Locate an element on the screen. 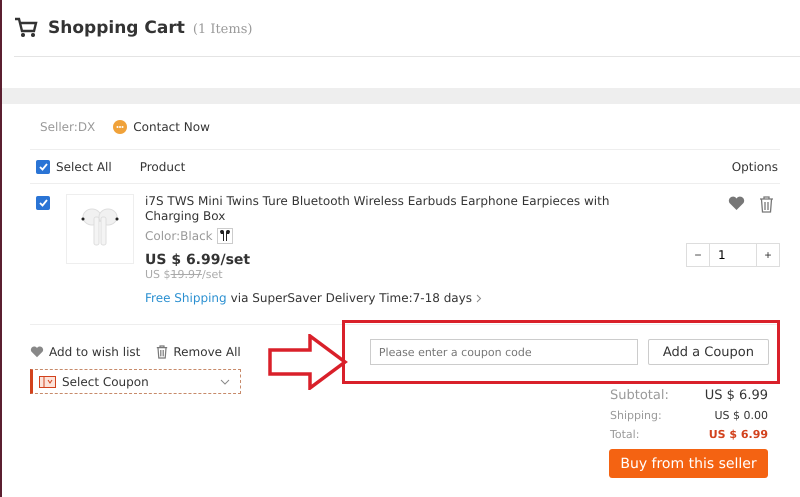 This screenshot has height=497, width=800. old-price-amount: 19.97 is located at coordinates (186, 274).